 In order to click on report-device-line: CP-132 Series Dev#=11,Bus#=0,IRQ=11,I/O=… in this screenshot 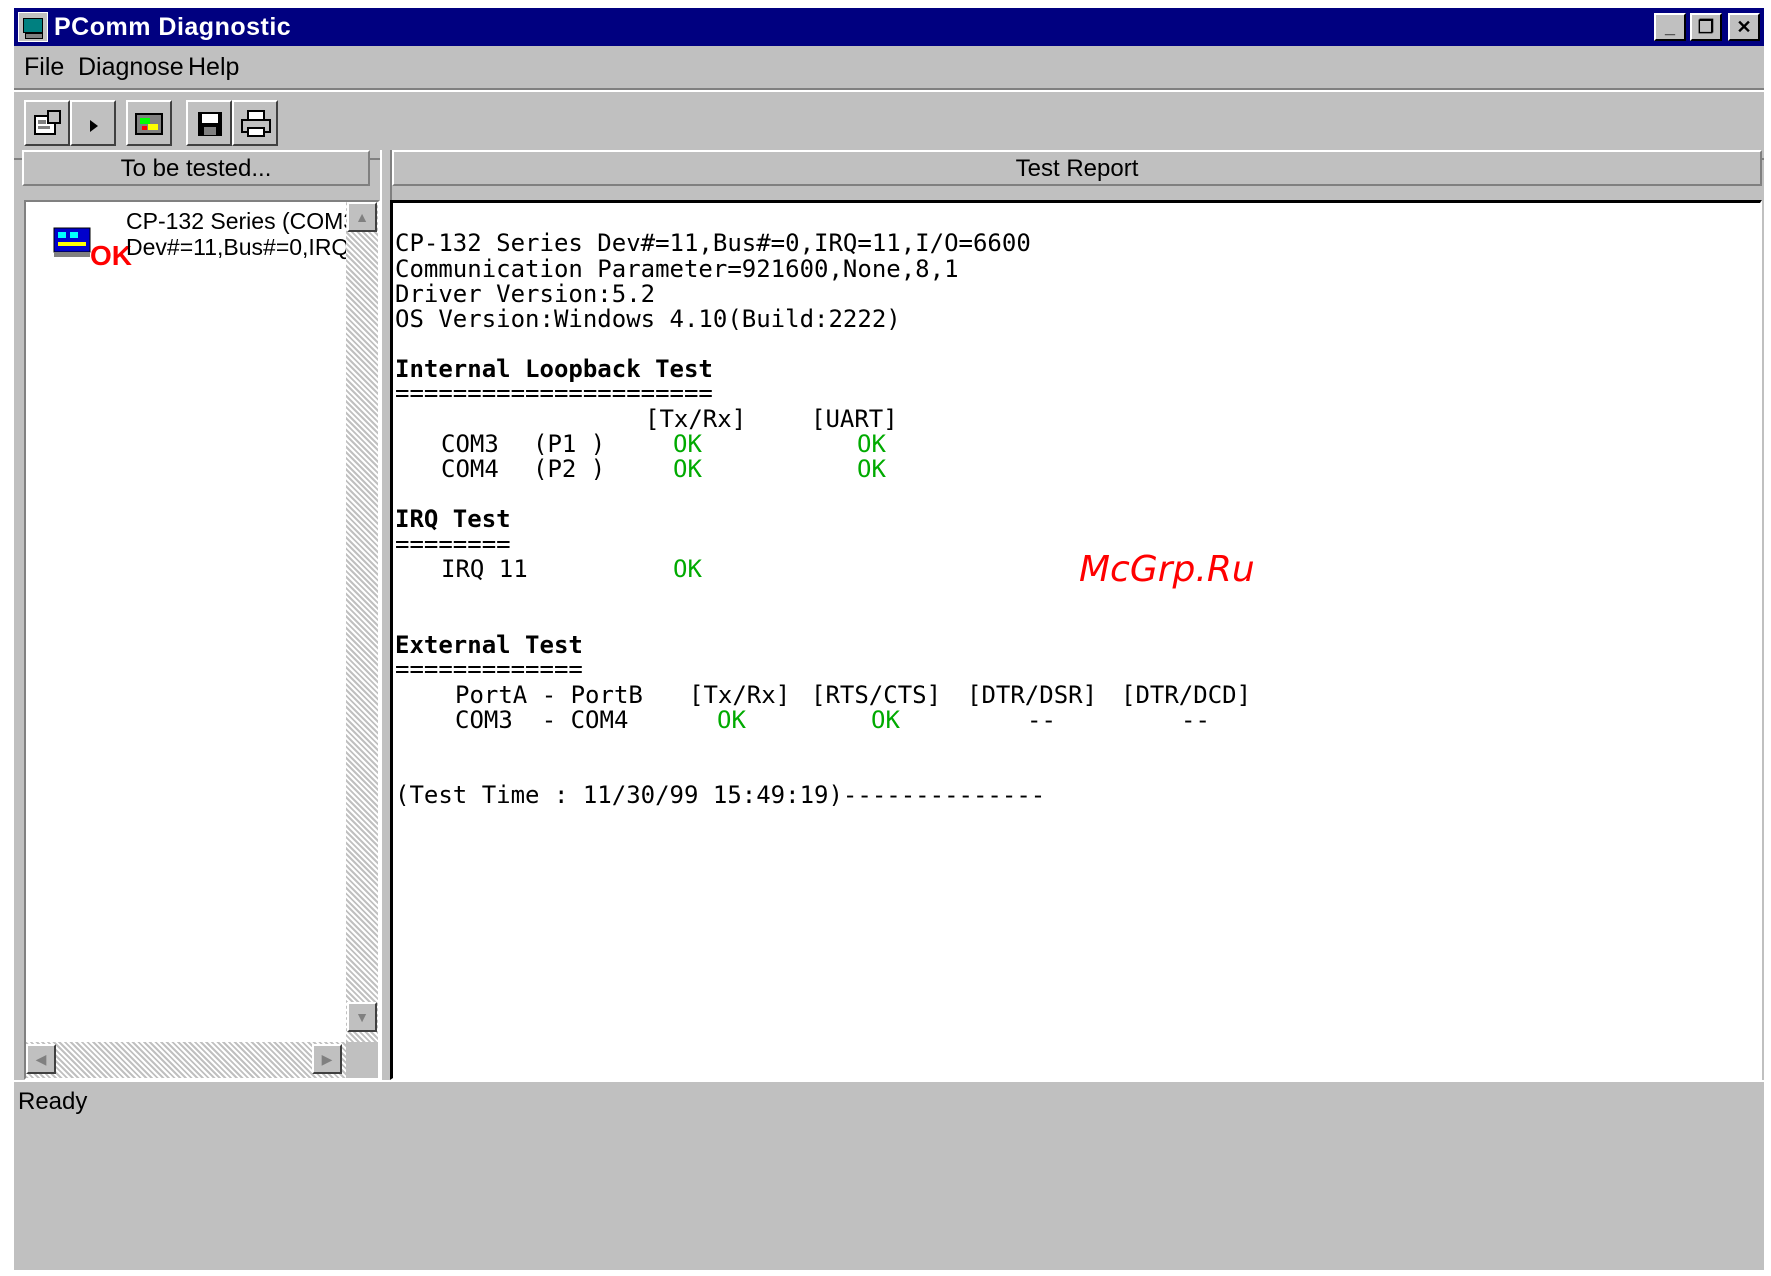, I will do `click(713, 243)`.